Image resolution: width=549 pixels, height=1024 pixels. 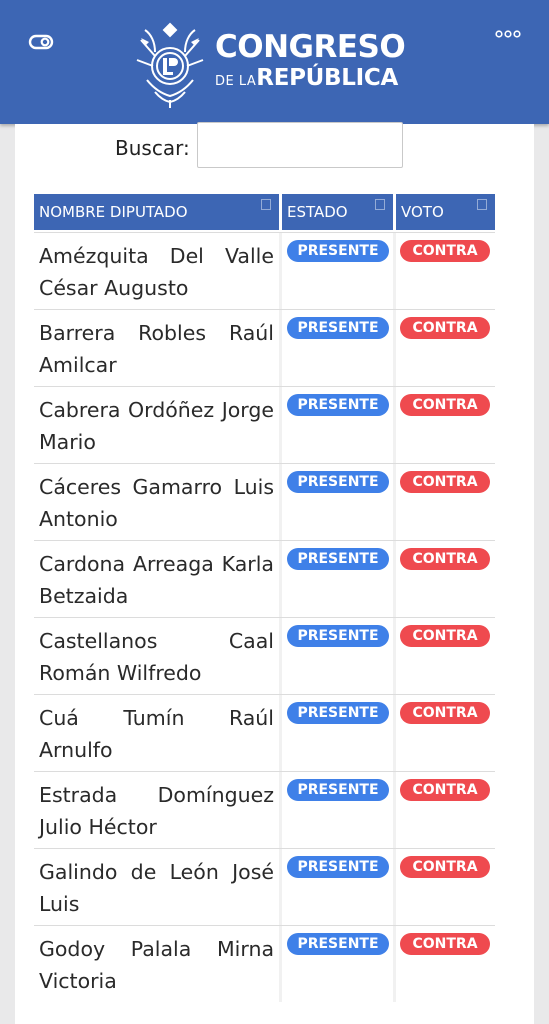 I want to click on column-header-label: NOMBRE DIPUTADO, so click(x=113, y=212).